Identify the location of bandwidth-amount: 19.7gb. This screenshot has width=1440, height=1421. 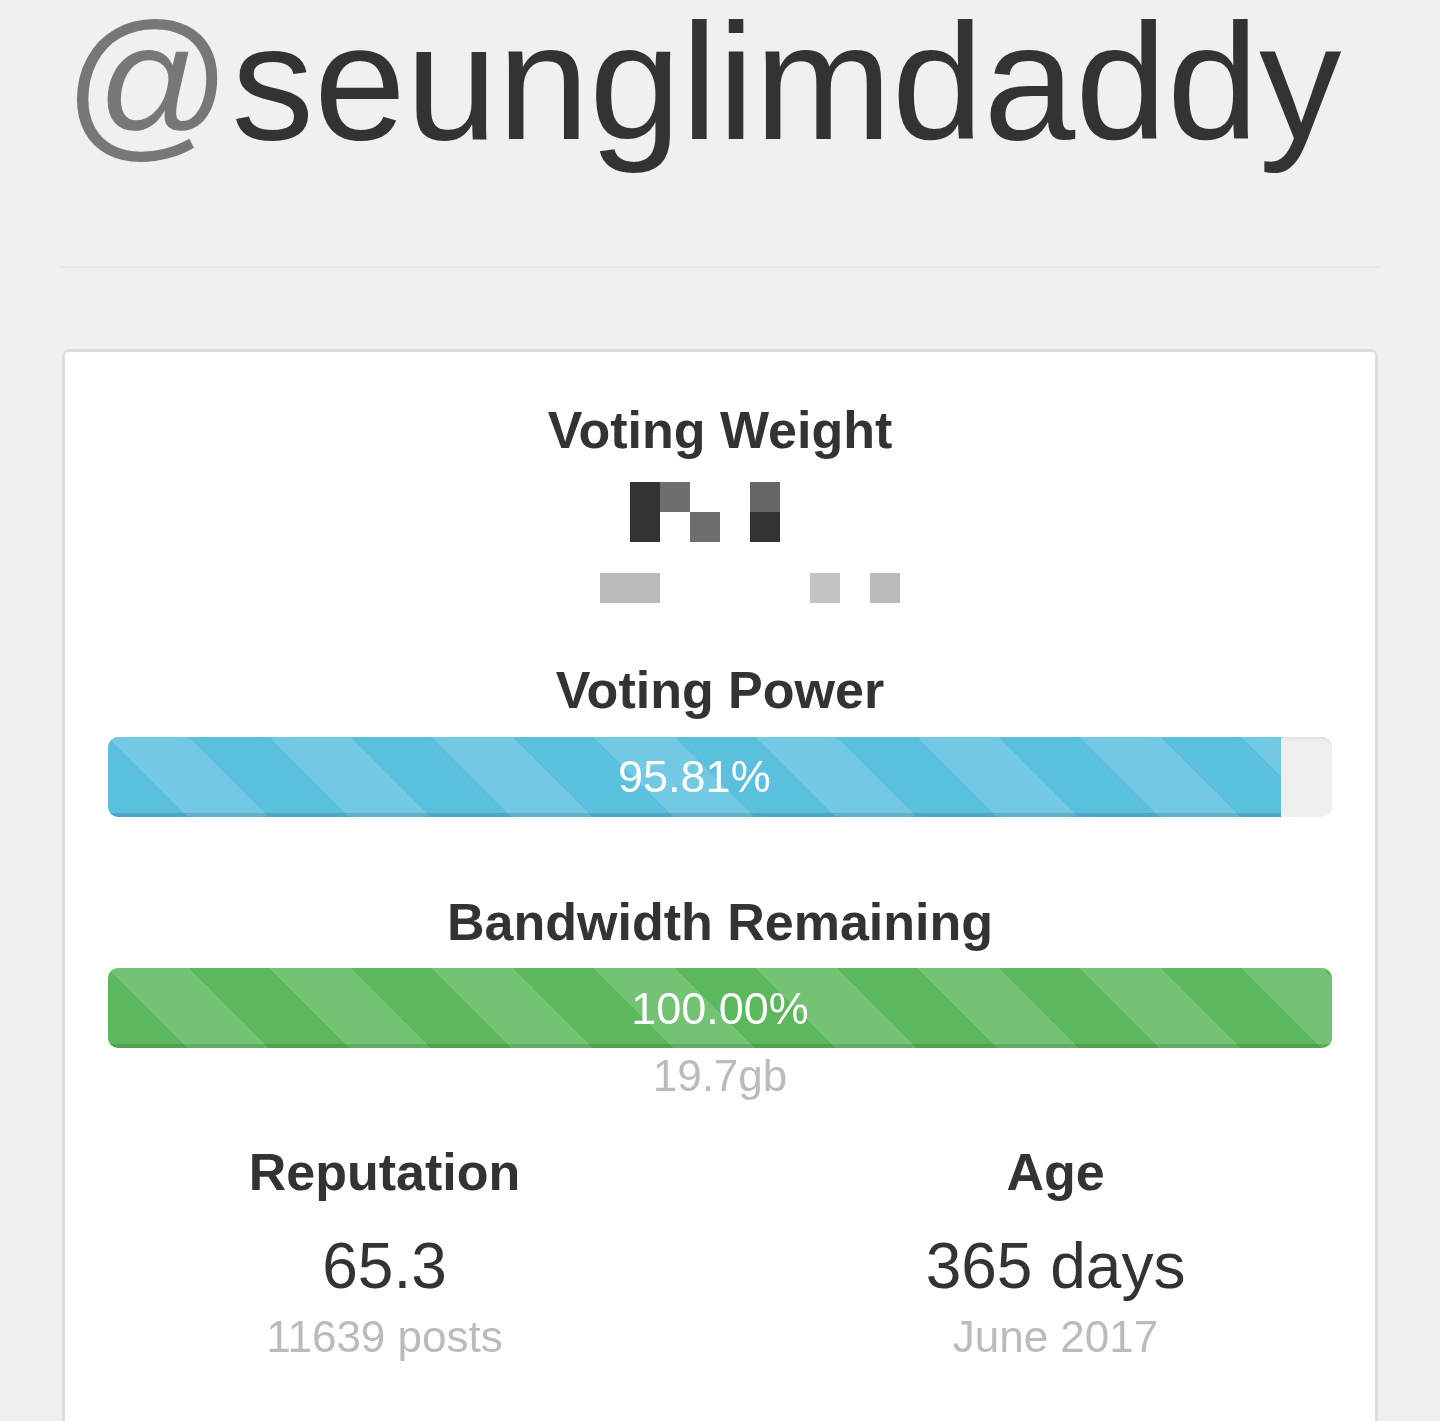
(720, 1076).